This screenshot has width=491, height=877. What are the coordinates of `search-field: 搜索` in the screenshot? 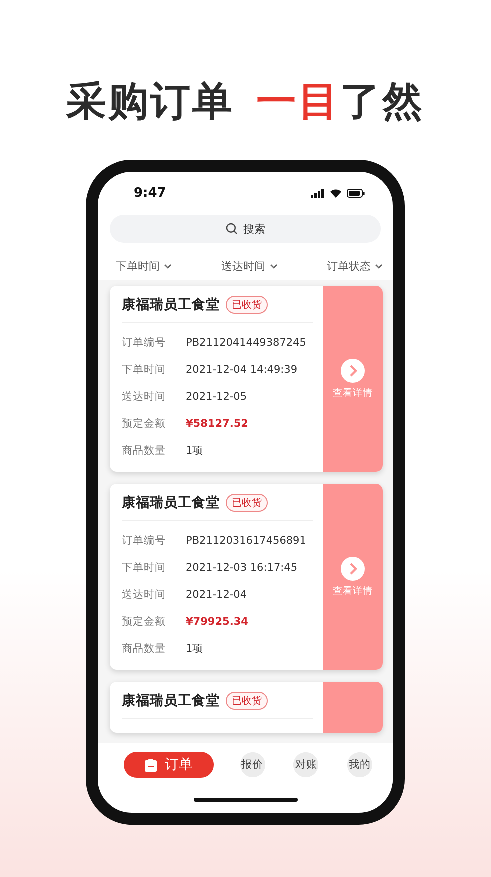 It's located at (245, 229).